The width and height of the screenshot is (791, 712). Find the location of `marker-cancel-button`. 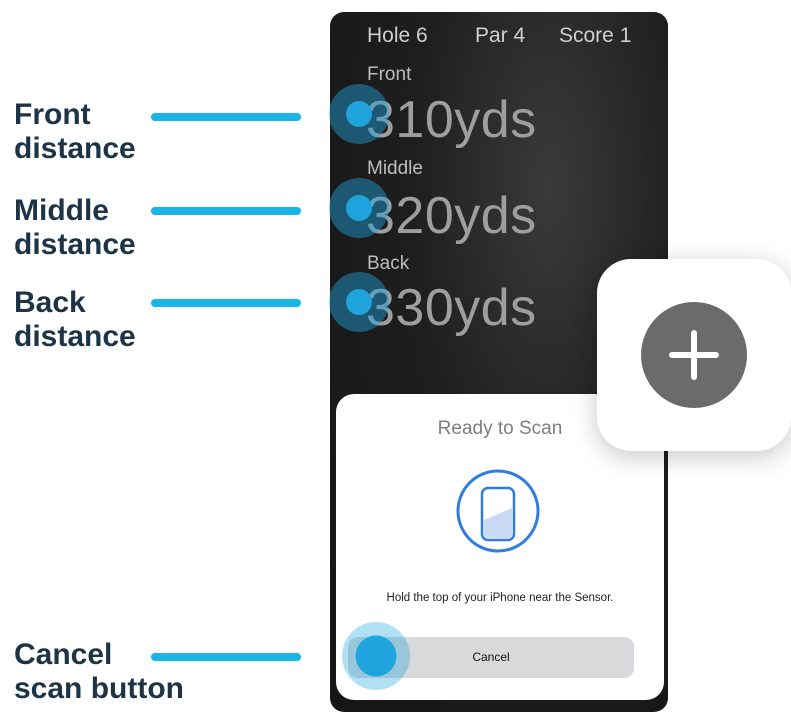

marker-cancel-button is located at coordinates (376, 656).